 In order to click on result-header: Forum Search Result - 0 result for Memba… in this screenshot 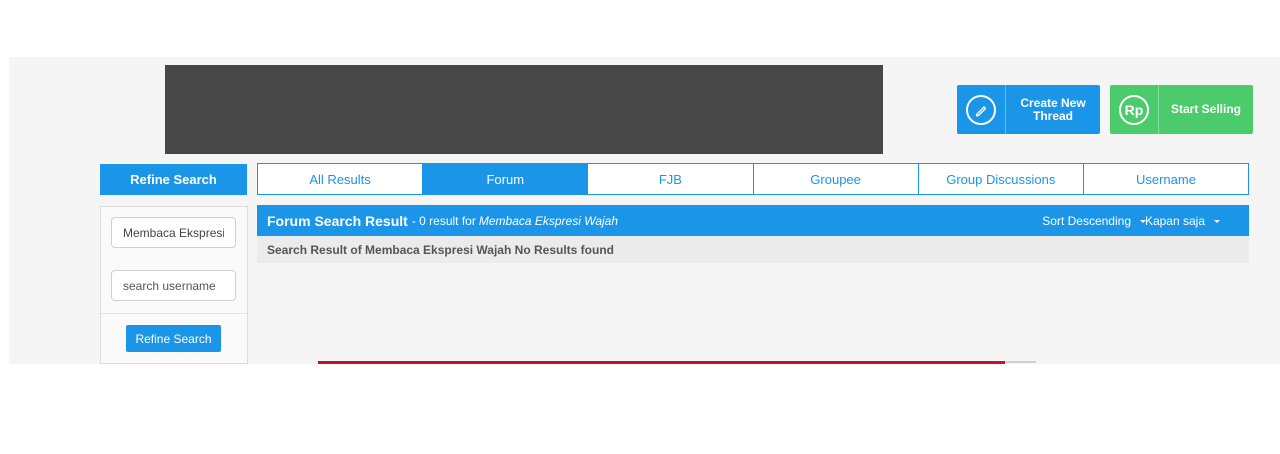, I will do `click(753, 220)`.